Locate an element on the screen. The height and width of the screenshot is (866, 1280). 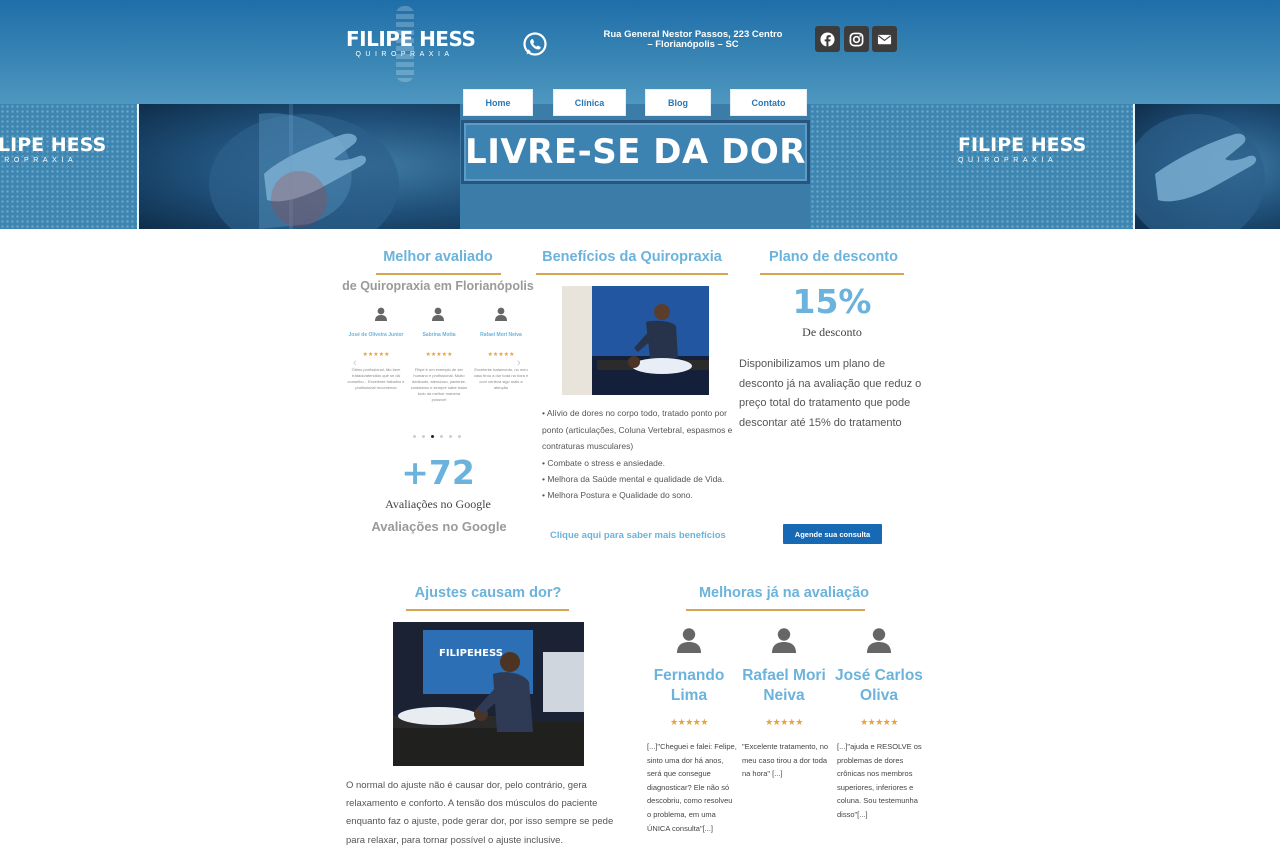
more-benefits-link: Clique aqui para saber mais benefícios is located at coordinates (638, 535).